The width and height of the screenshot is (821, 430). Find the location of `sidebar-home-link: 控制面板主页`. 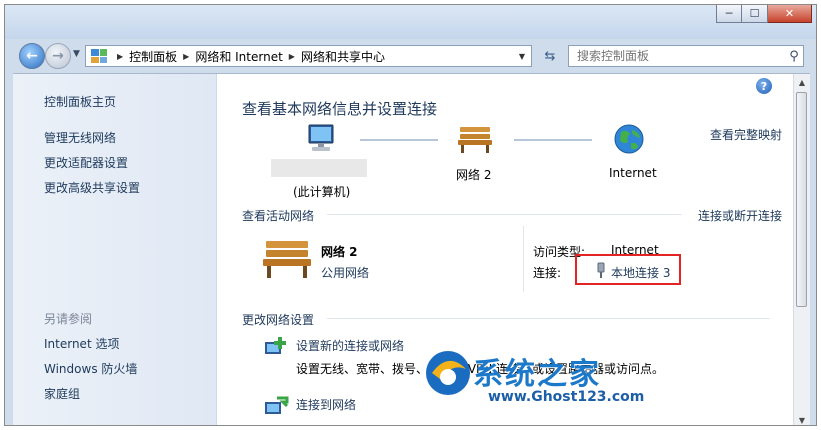

sidebar-home-link: 控制面板主页 is located at coordinates (80, 101).